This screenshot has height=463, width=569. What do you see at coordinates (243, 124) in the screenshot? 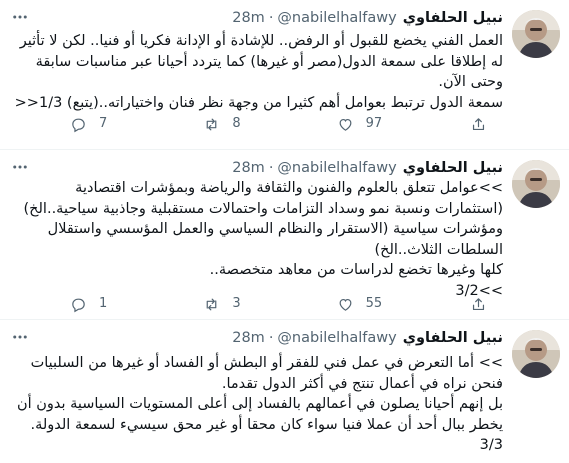
I see `retweet-button: 8` at bounding box center [243, 124].